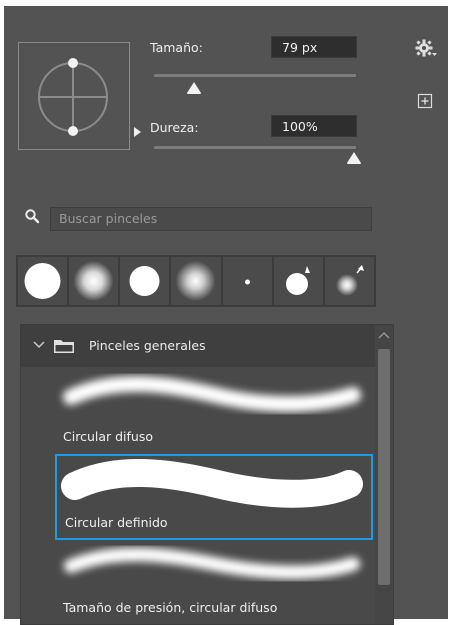 The width and height of the screenshot is (460, 625). What do you see at coordinates (194, 88) in the screenshot?
I see `size-slider-thumb` at bounding box center [194, 88].